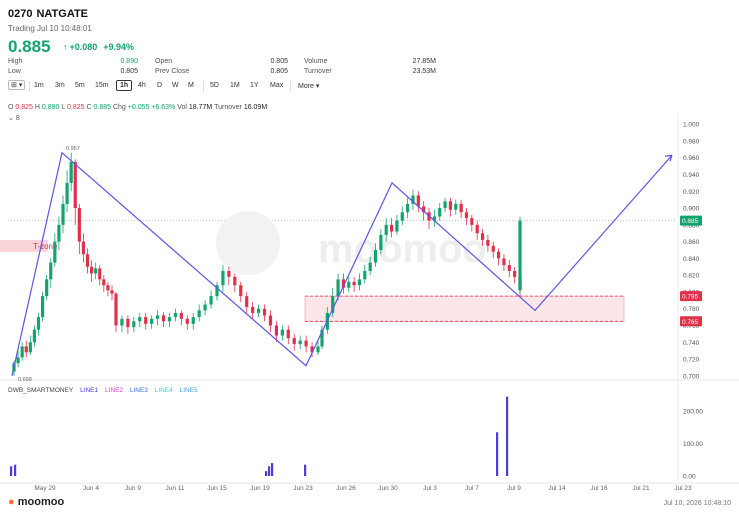 The width and height of the screenshot is (739, 515). Describe the element at coordinates (102, 85) in the screenshot. I see `timeframe-15m: 15m` at that location.